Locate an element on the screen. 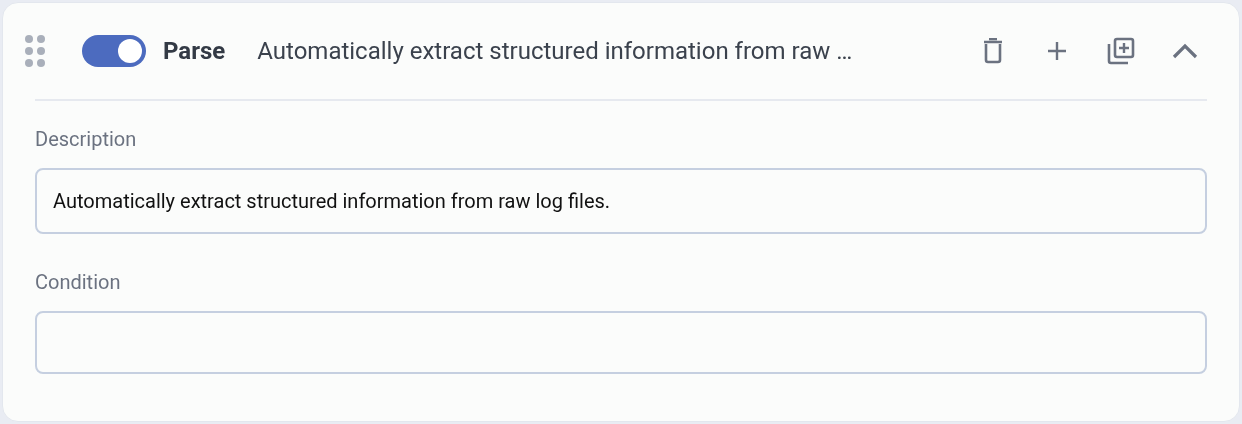  input-field is located at coordinates (621, 342).